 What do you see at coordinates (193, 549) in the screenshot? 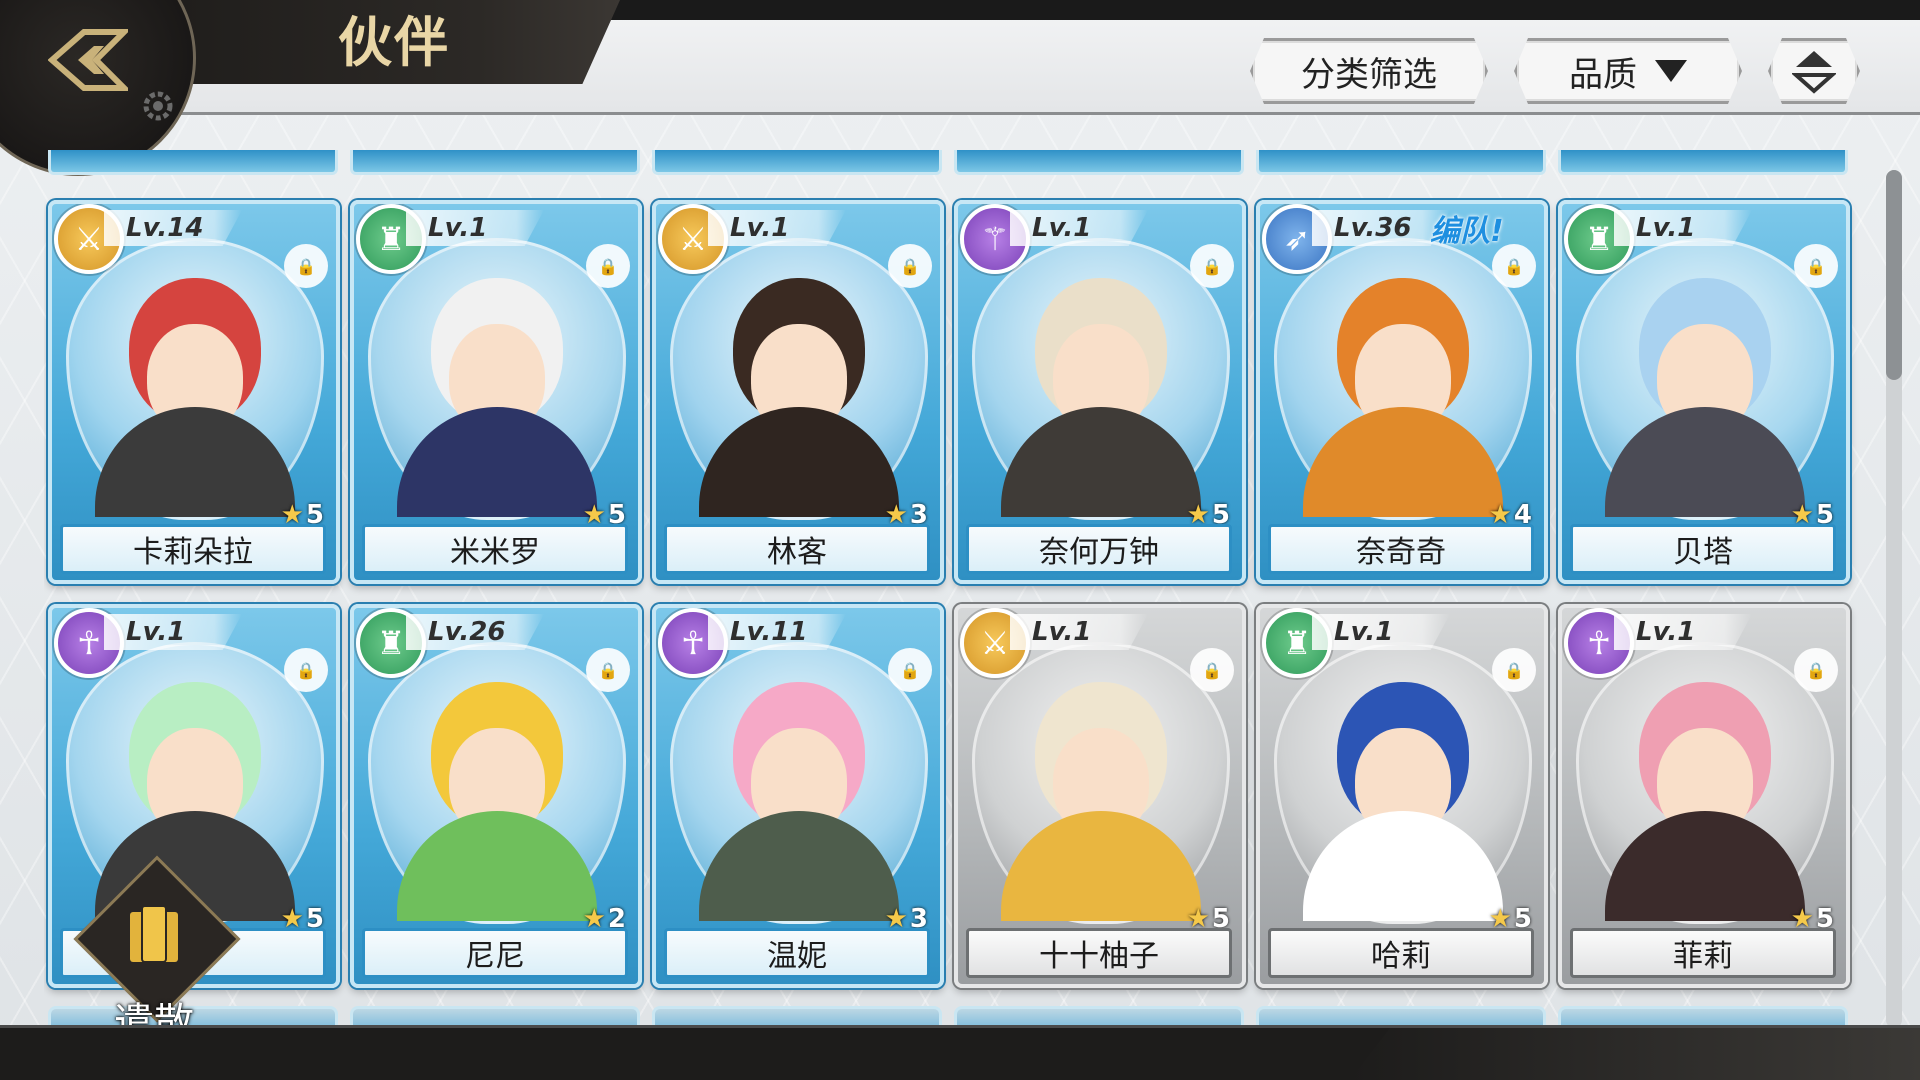
I see `partner-name: 卡莉朵拉` at bounding box center [193, 549].